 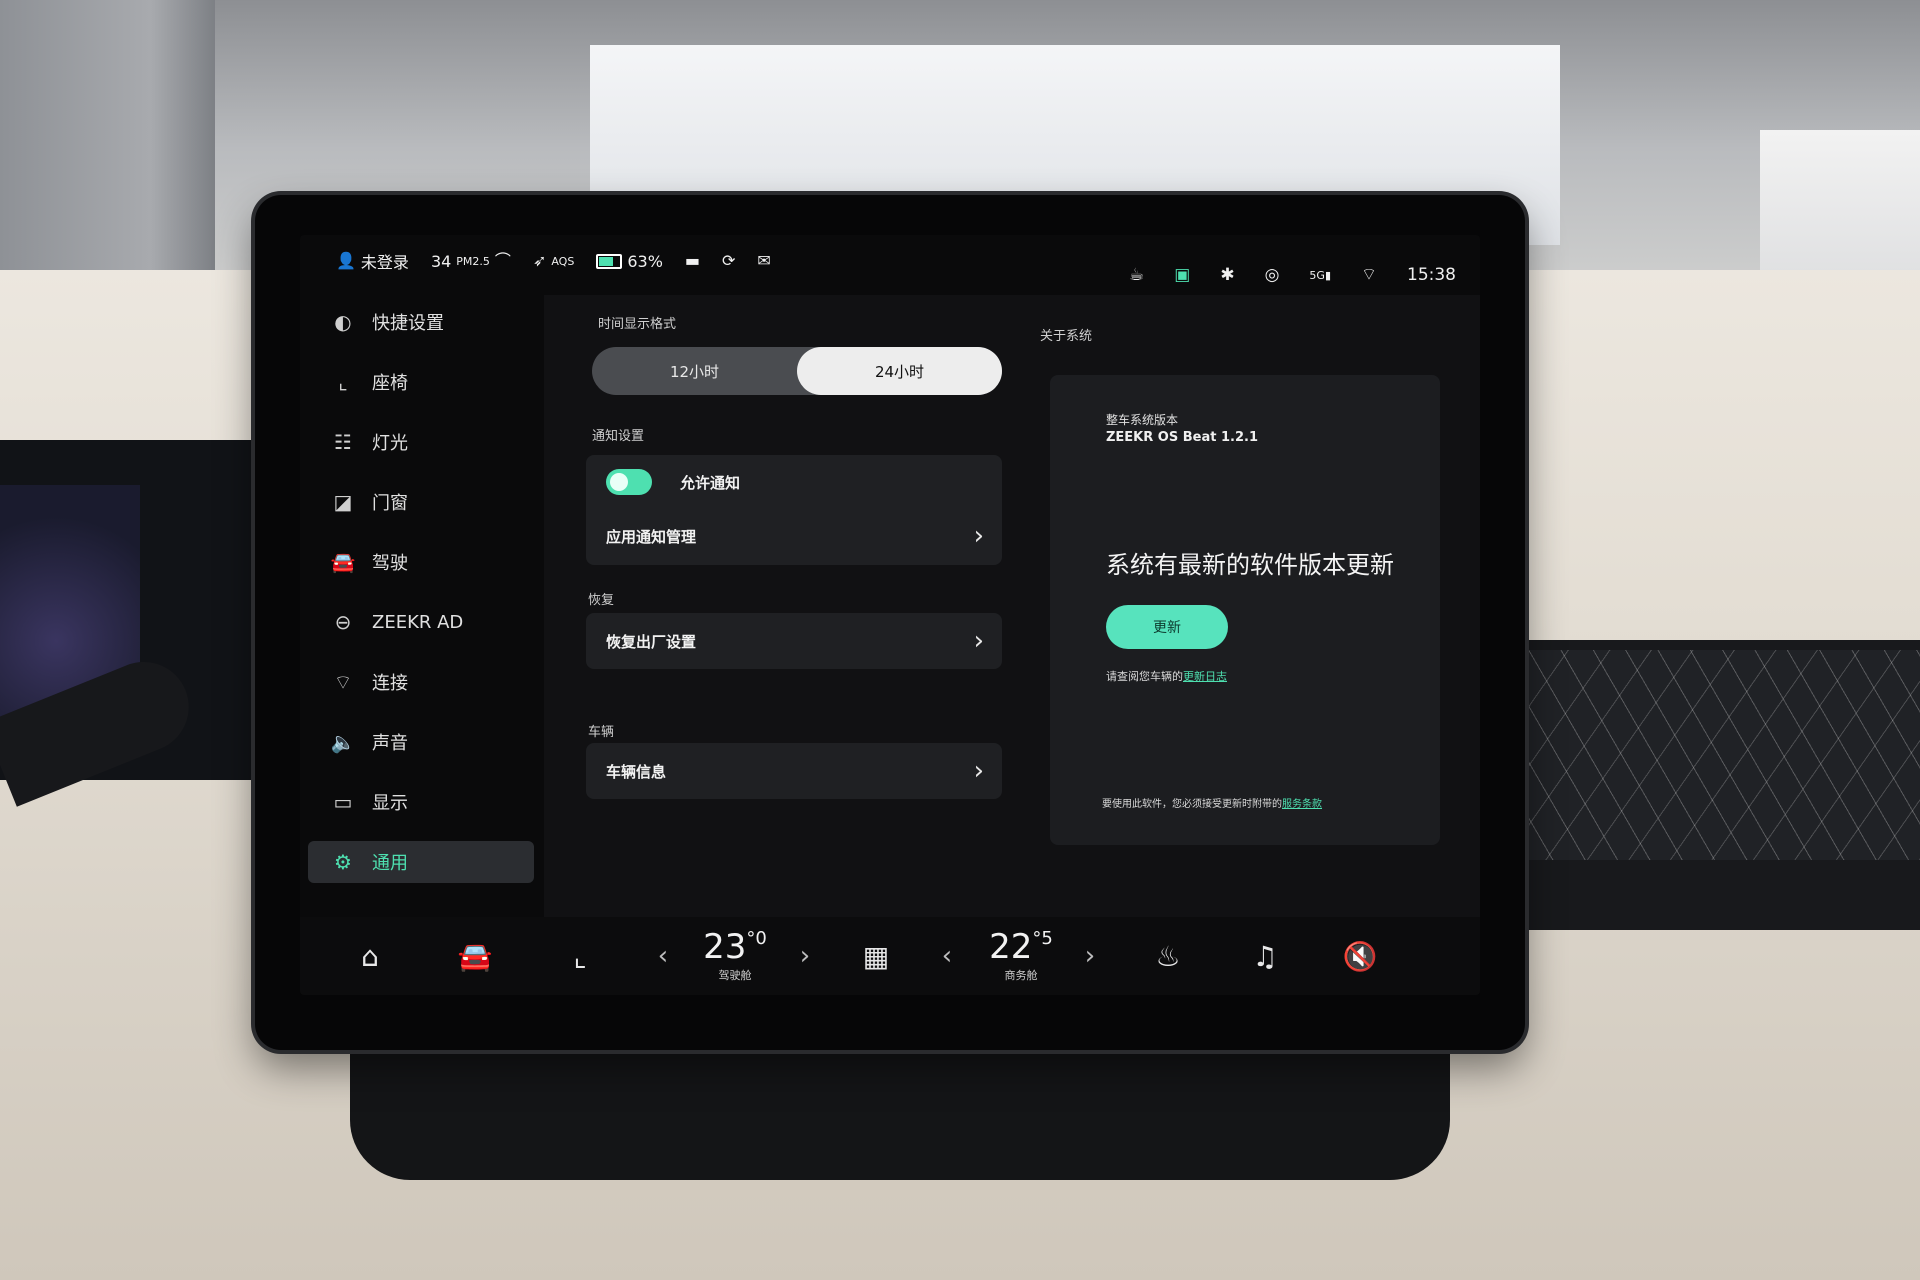 What do you see at coordinates (418, 622) in the screenshot?
I see `sidebar-item-label: ZEEKR AD` at bounding box center [418, 622].